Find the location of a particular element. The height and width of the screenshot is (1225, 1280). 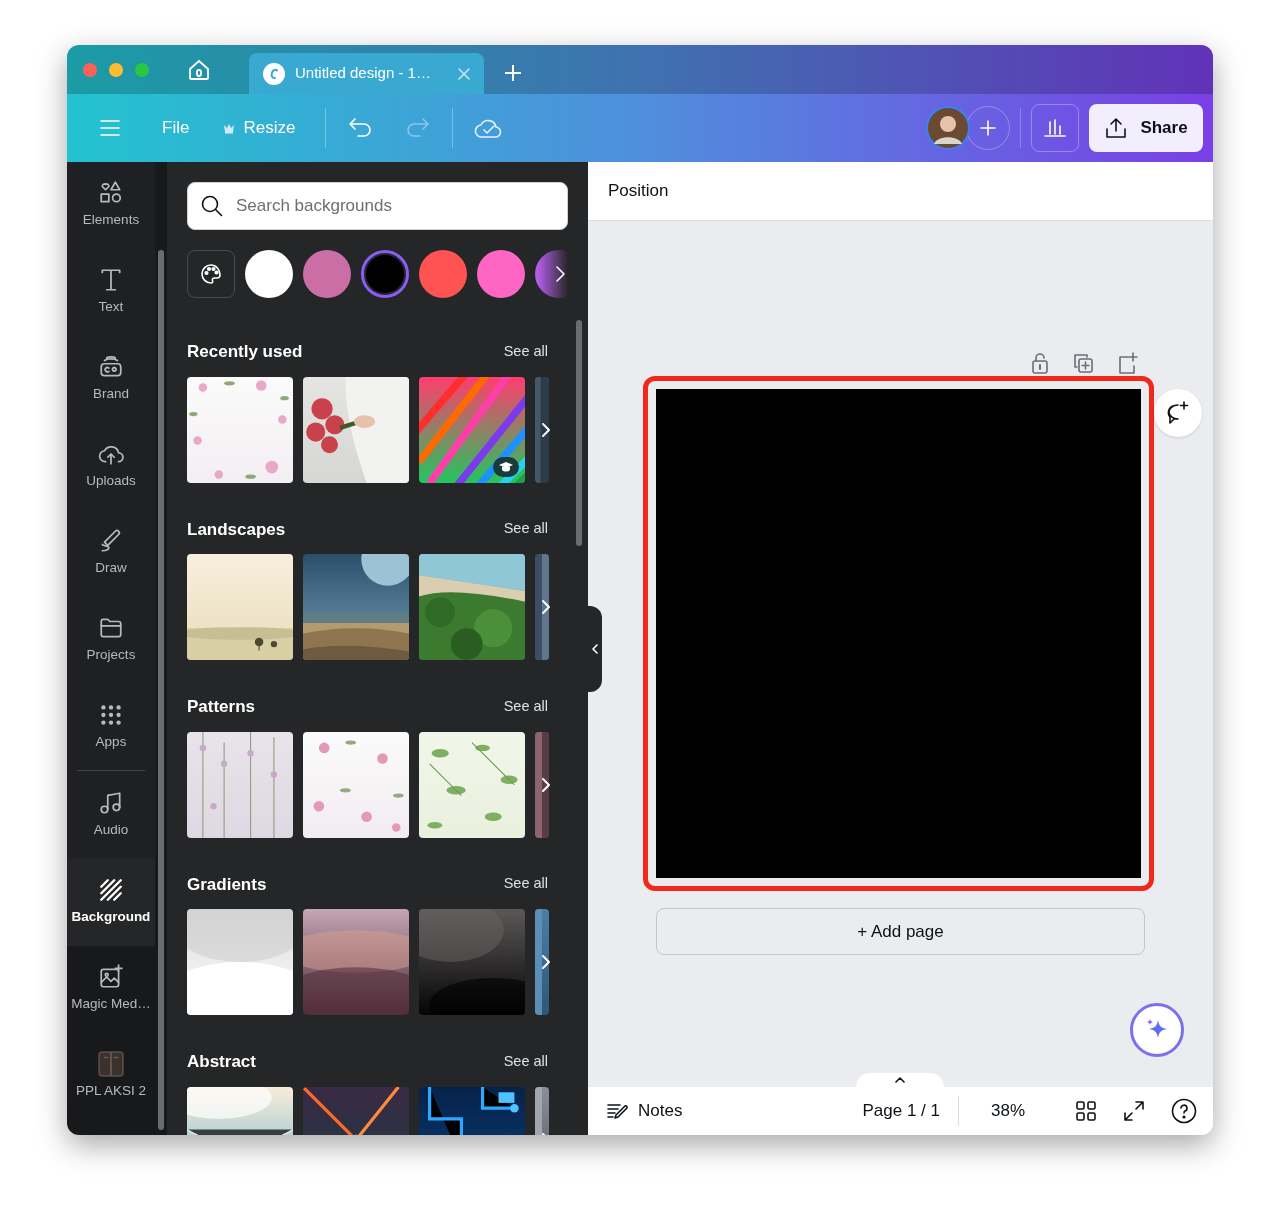

sidebar-item: PPL AKSI 2 is located at coordinates (111, 1076).